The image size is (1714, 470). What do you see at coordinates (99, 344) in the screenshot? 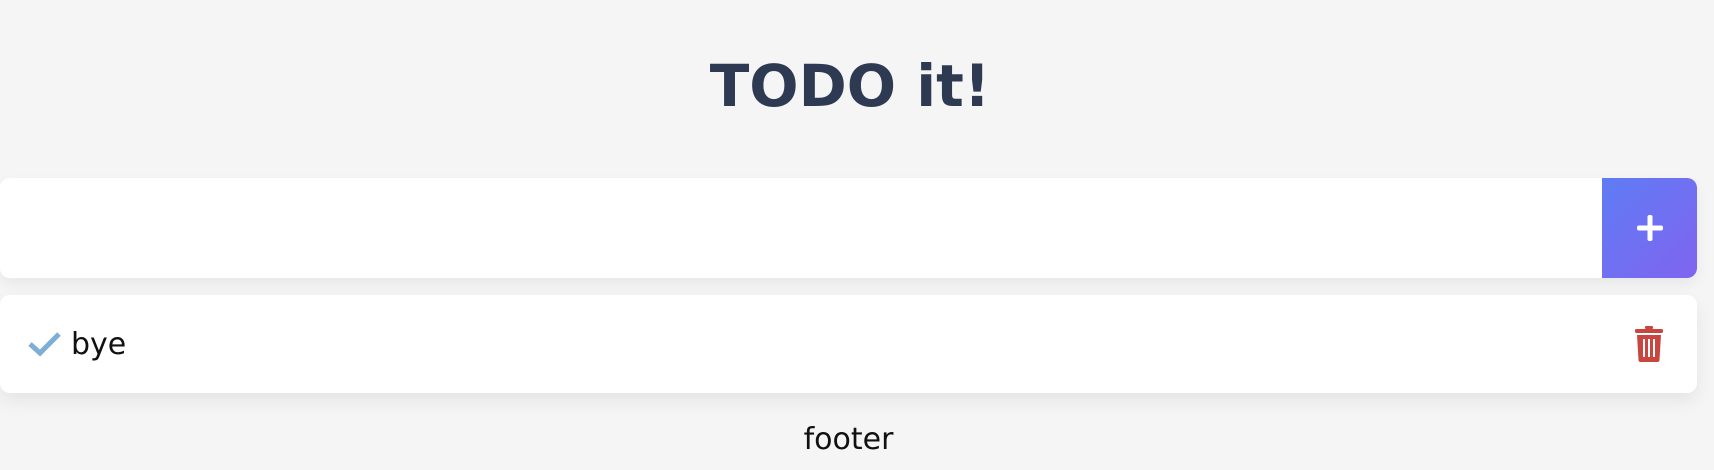
I see `todo-text: bye` at bounding box center [99, 344].